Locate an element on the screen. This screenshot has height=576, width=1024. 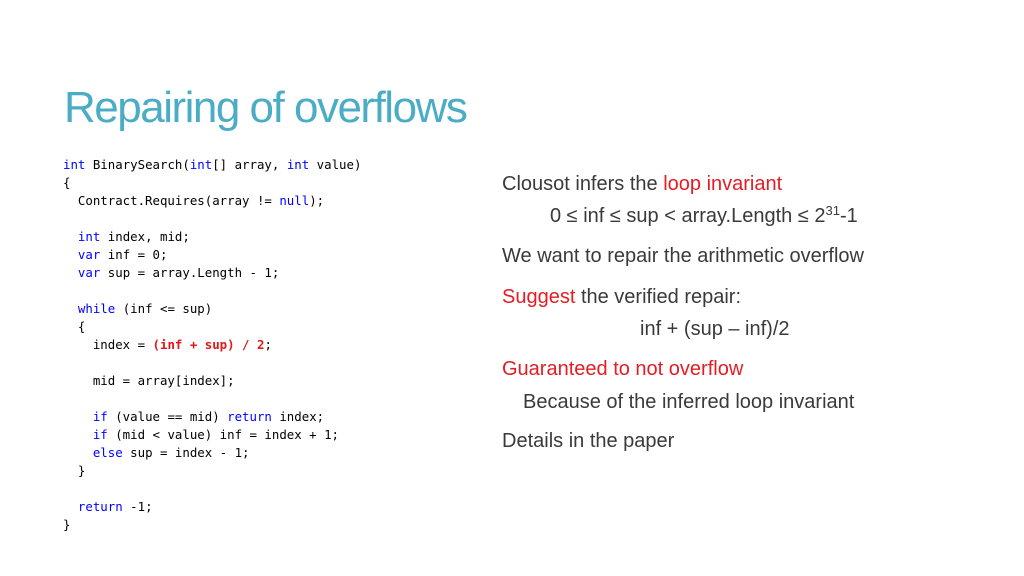
code-line: if (mid < value) inf = index + 1; is located at coordinates (212, 435).